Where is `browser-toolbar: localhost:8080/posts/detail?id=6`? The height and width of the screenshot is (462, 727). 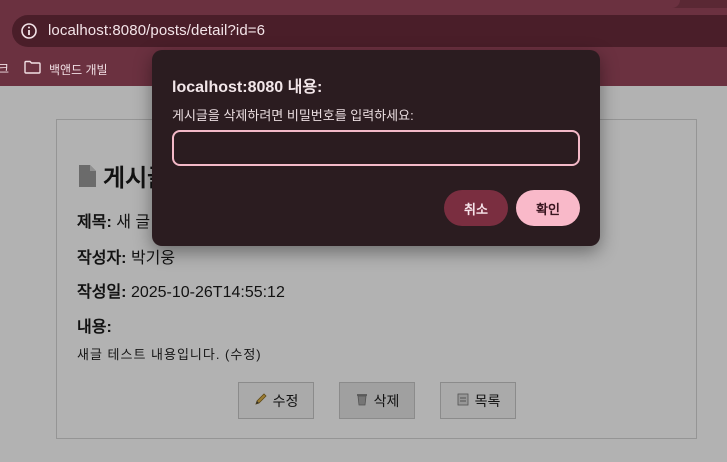 browser-toolbar: localhost:8080/posts/detail?id=6 is located at coordinates (363, 30).